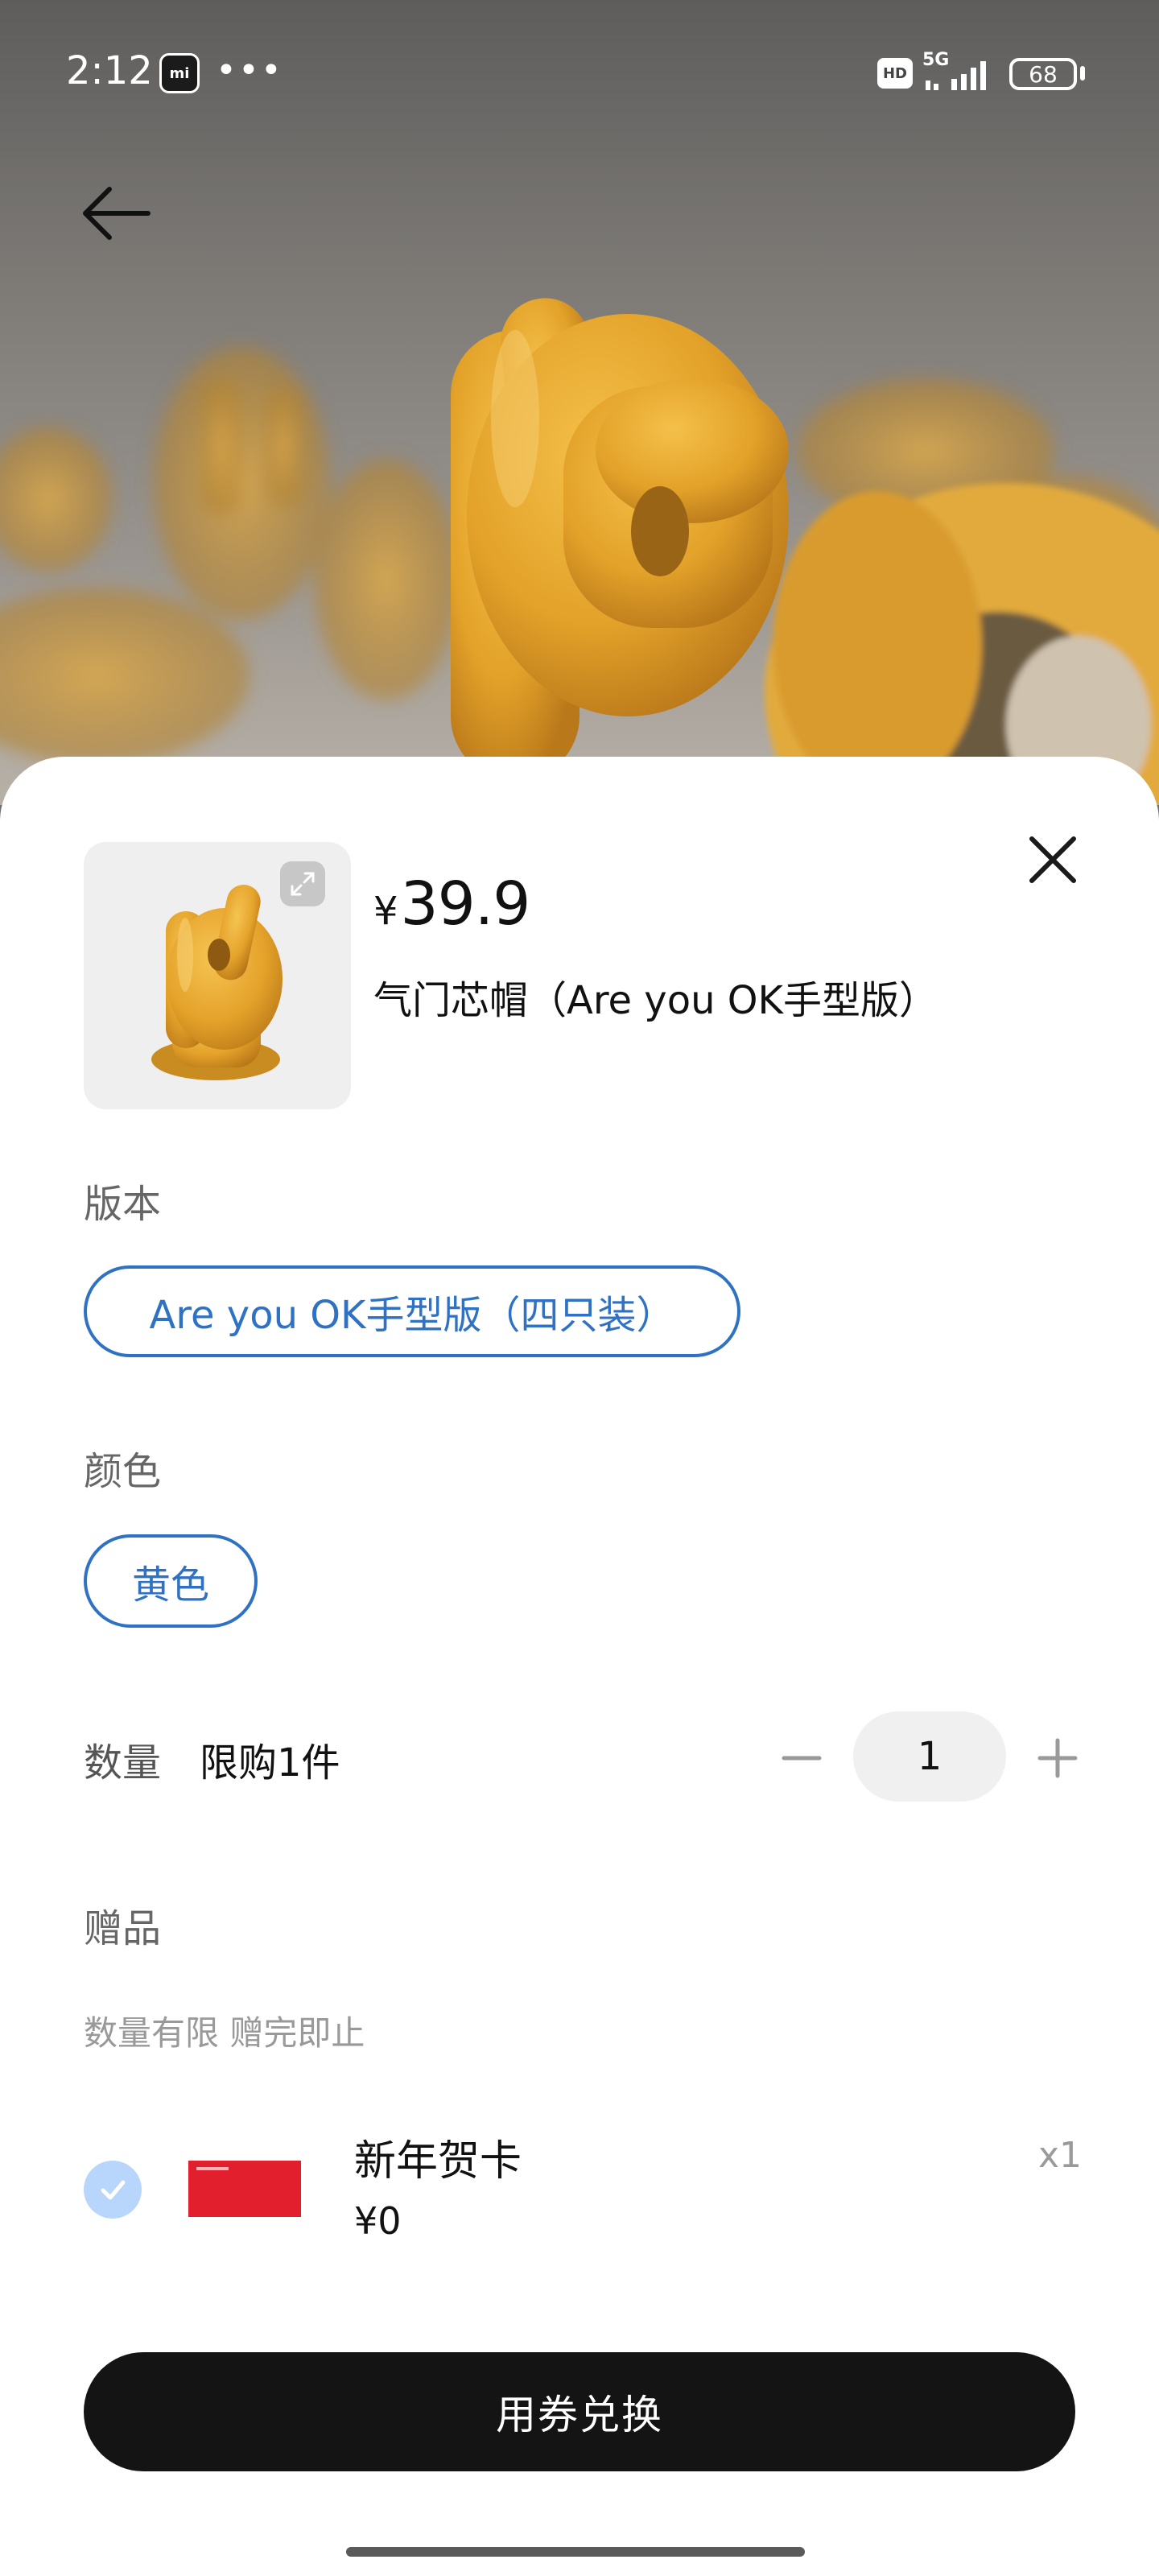 This screenshot has width=1159, height=2576. Describe the element at coordinates (244, 2189) in the screenshot. I see `gift-card-image` at that location.